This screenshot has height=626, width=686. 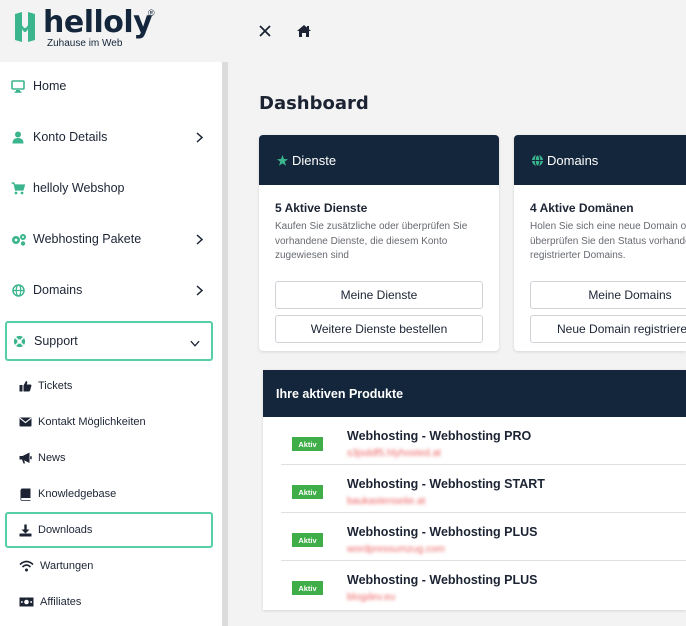 I want to click on submenu-item-tickets: Tickets, so click(x=113, y=386).